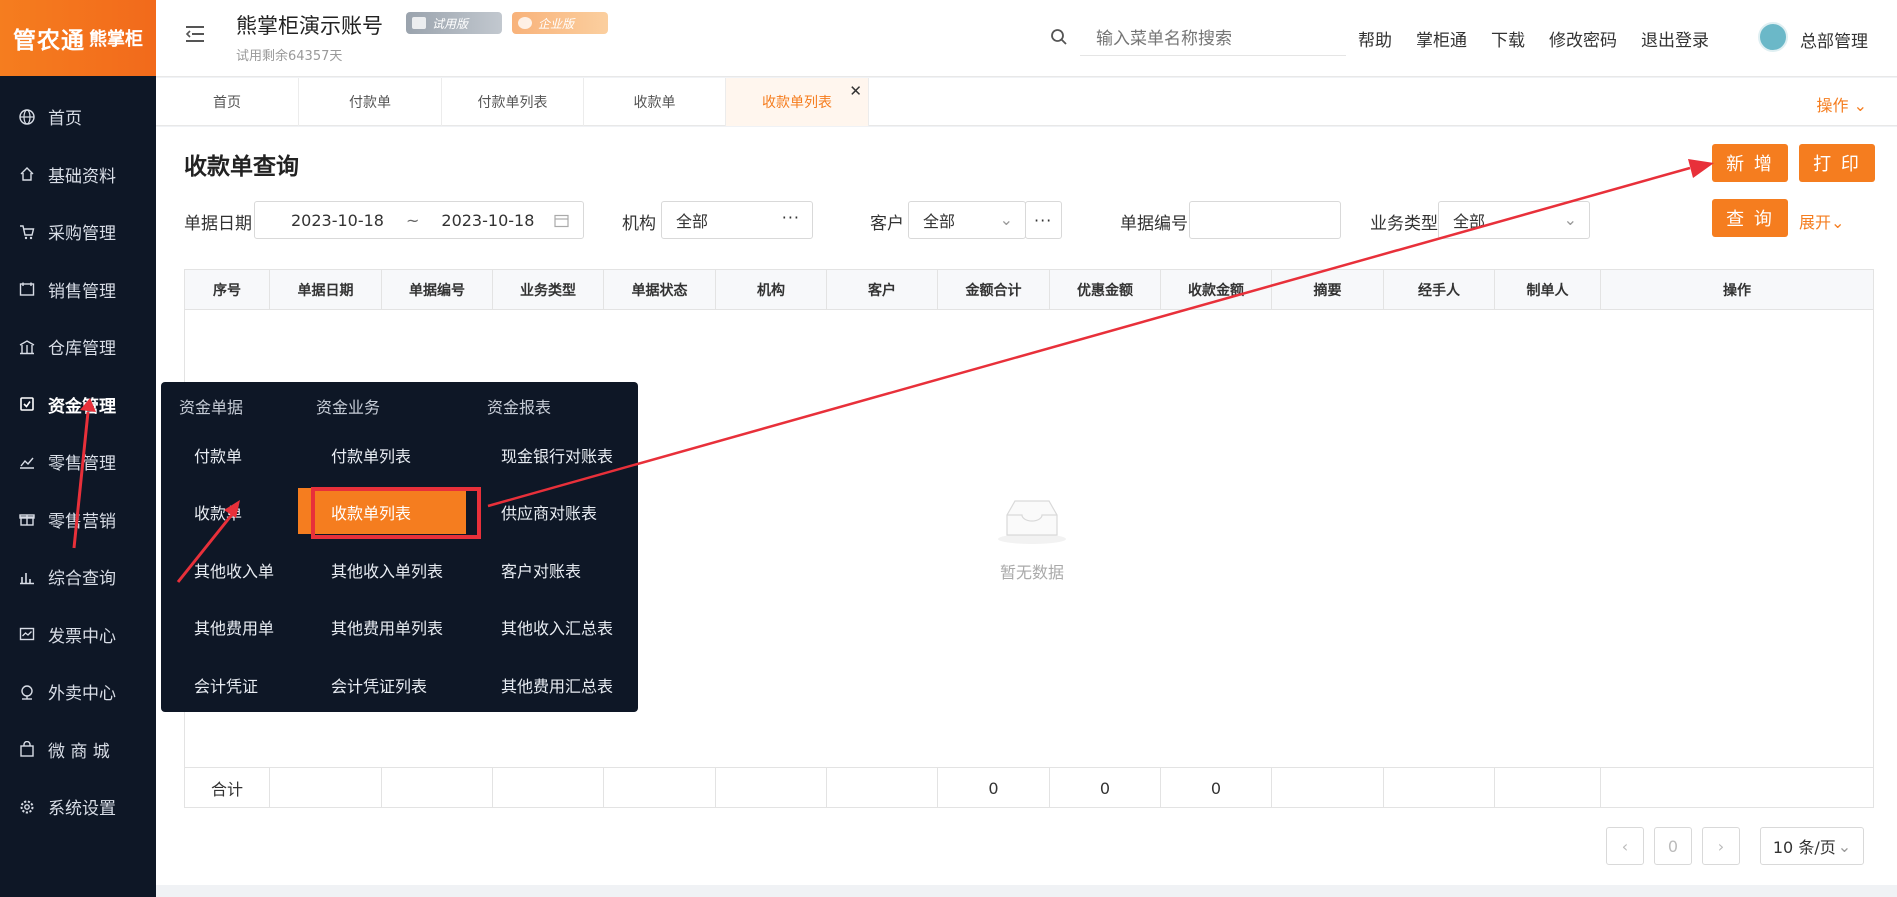 The height and width of the screenshot is (897, 1897). Describe the element at coordinates (82, 636) in the screenshot. I see `sidebar-item-label: 发票中心` at that location.